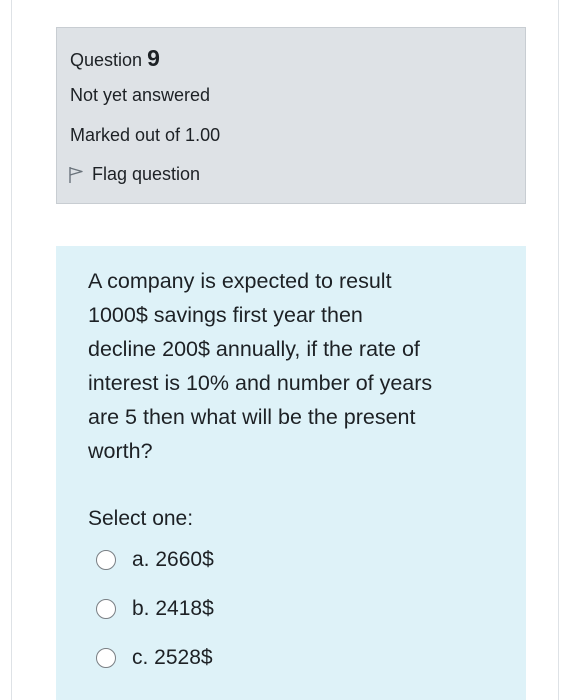  What do you see at coordinates (145, 135) in the screenshot?
I see `question-grade: Marked out of 1.00` at bounding box center [145, 135].